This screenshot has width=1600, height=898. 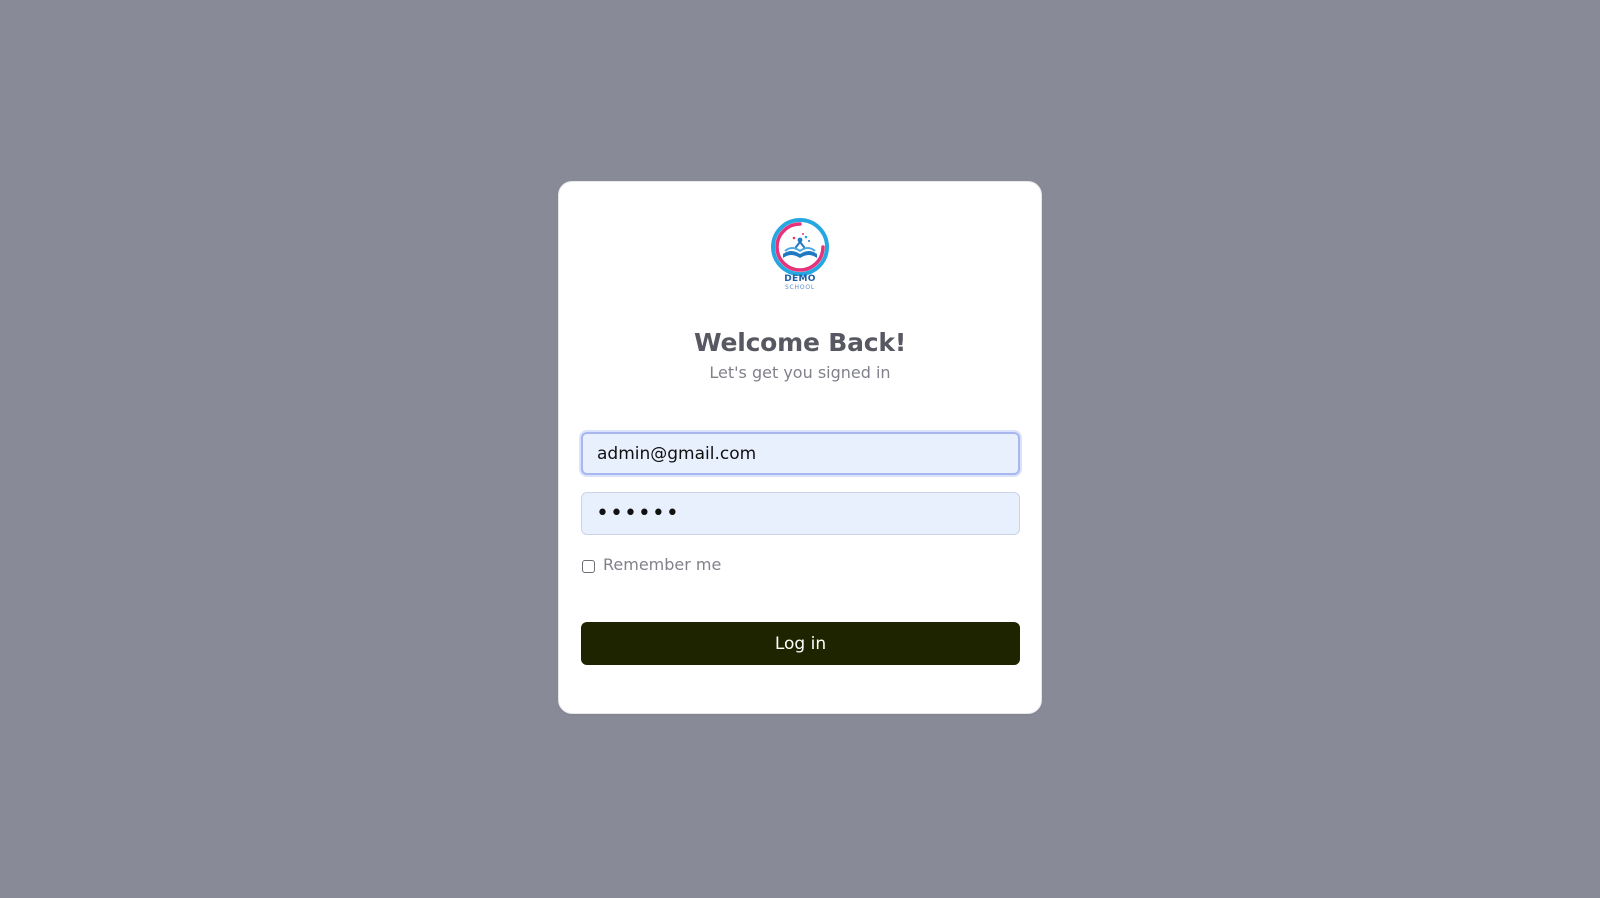 I want to click on remember-me-label: Remember me, so click(x=662, y=564).